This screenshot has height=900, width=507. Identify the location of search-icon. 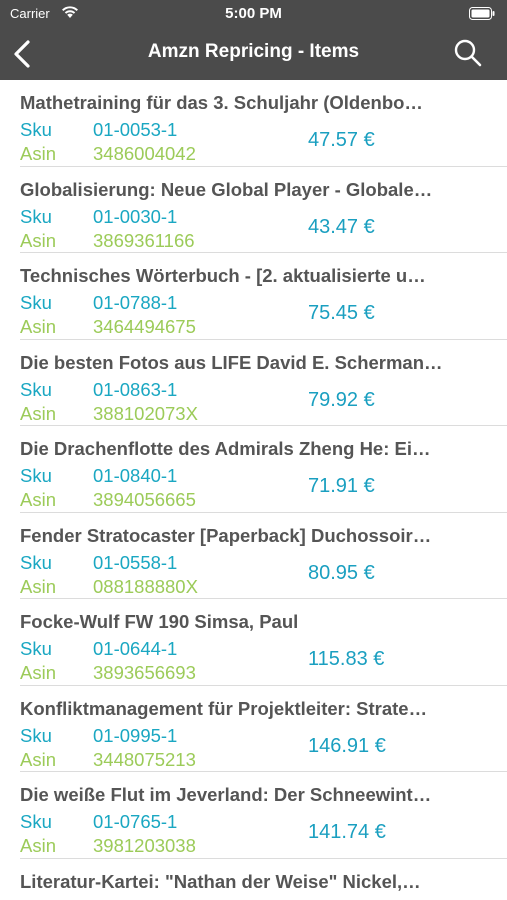
(468, 53).